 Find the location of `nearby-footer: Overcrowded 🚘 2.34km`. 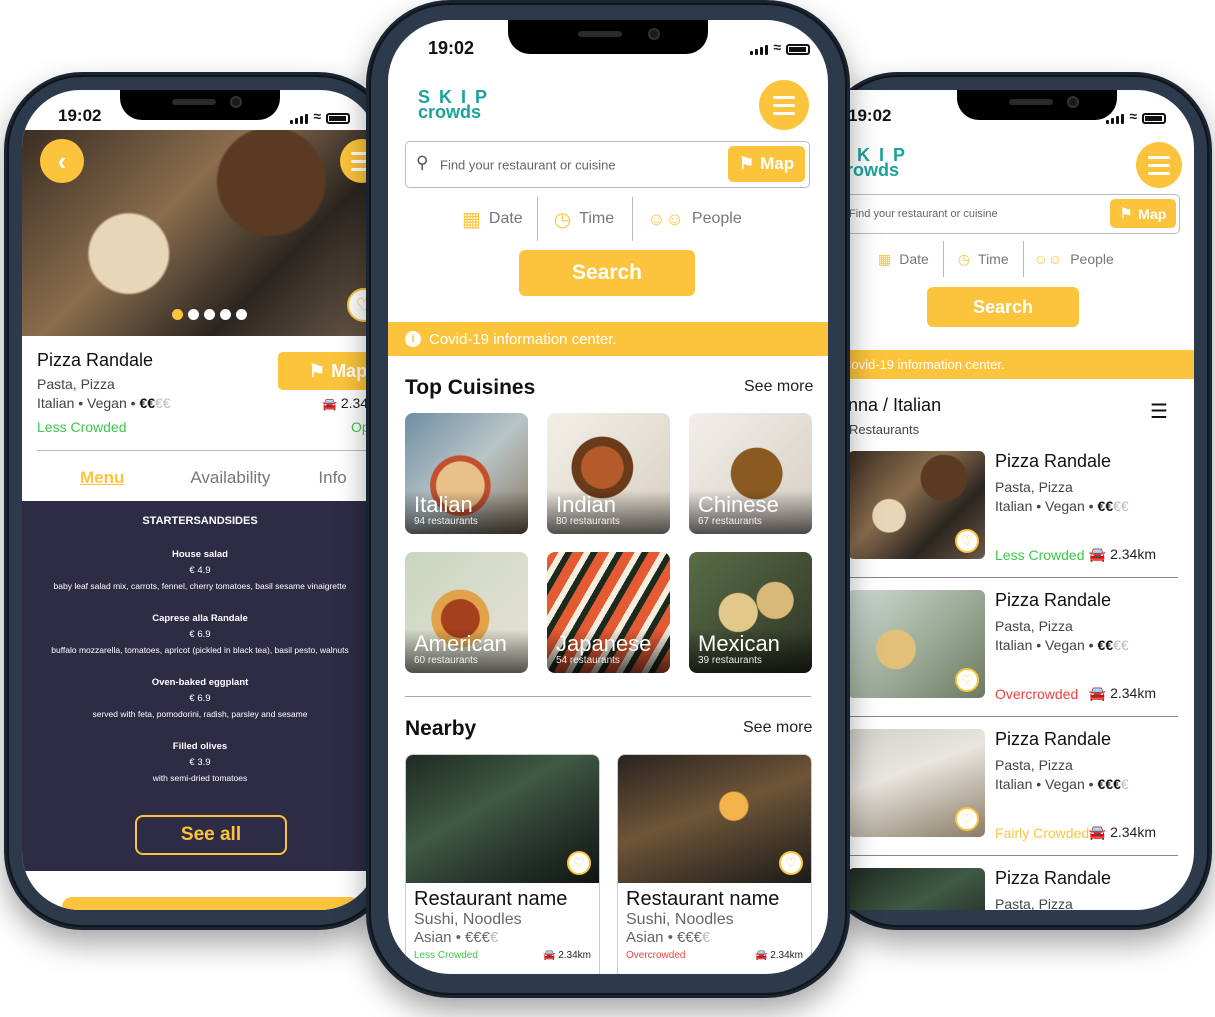

nearby-footer: Overcrowded 🚘 2.34km is located at coordinates (714, 955).